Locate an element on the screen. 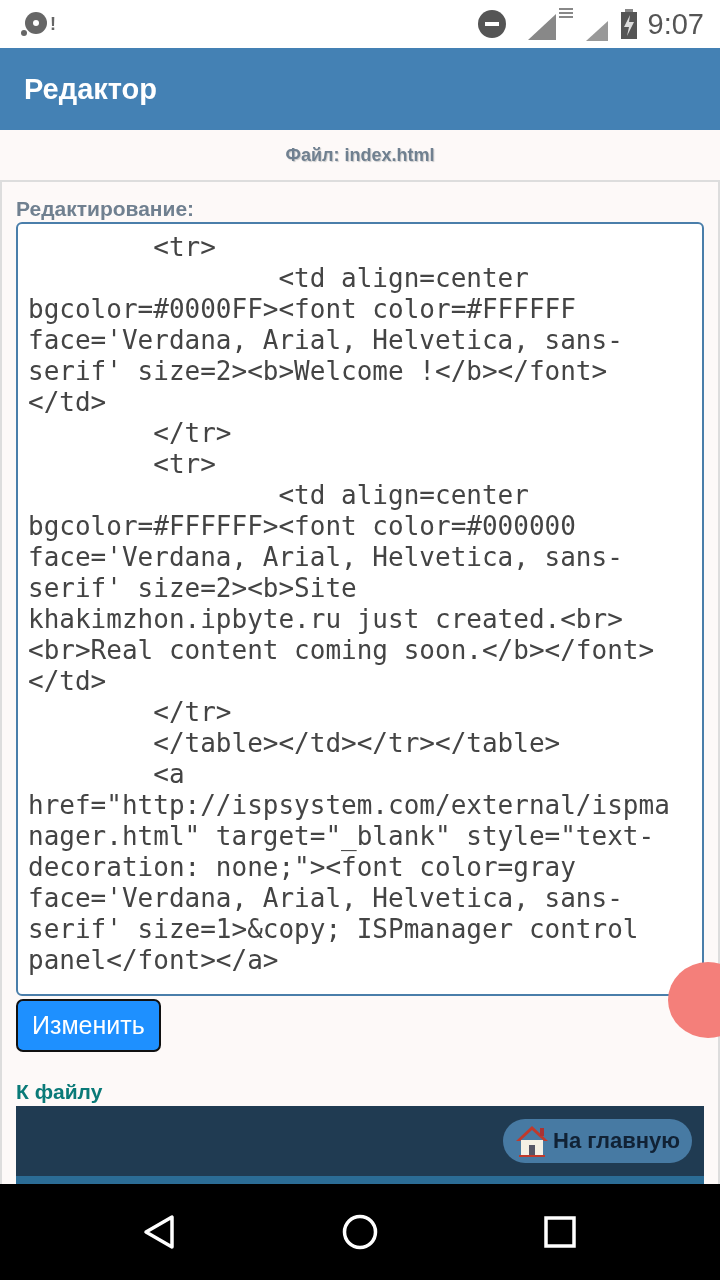  recents-icon is located at coordinates (560, 1232).